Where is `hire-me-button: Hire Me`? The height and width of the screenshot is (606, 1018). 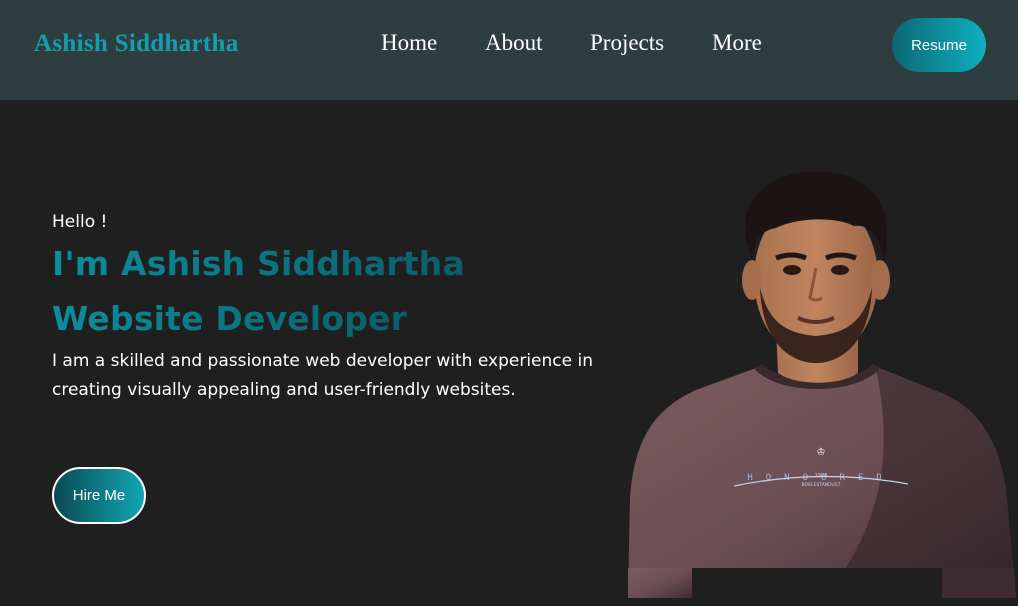
hire-me-button: Hire Me is located at coordinates (99, 495).